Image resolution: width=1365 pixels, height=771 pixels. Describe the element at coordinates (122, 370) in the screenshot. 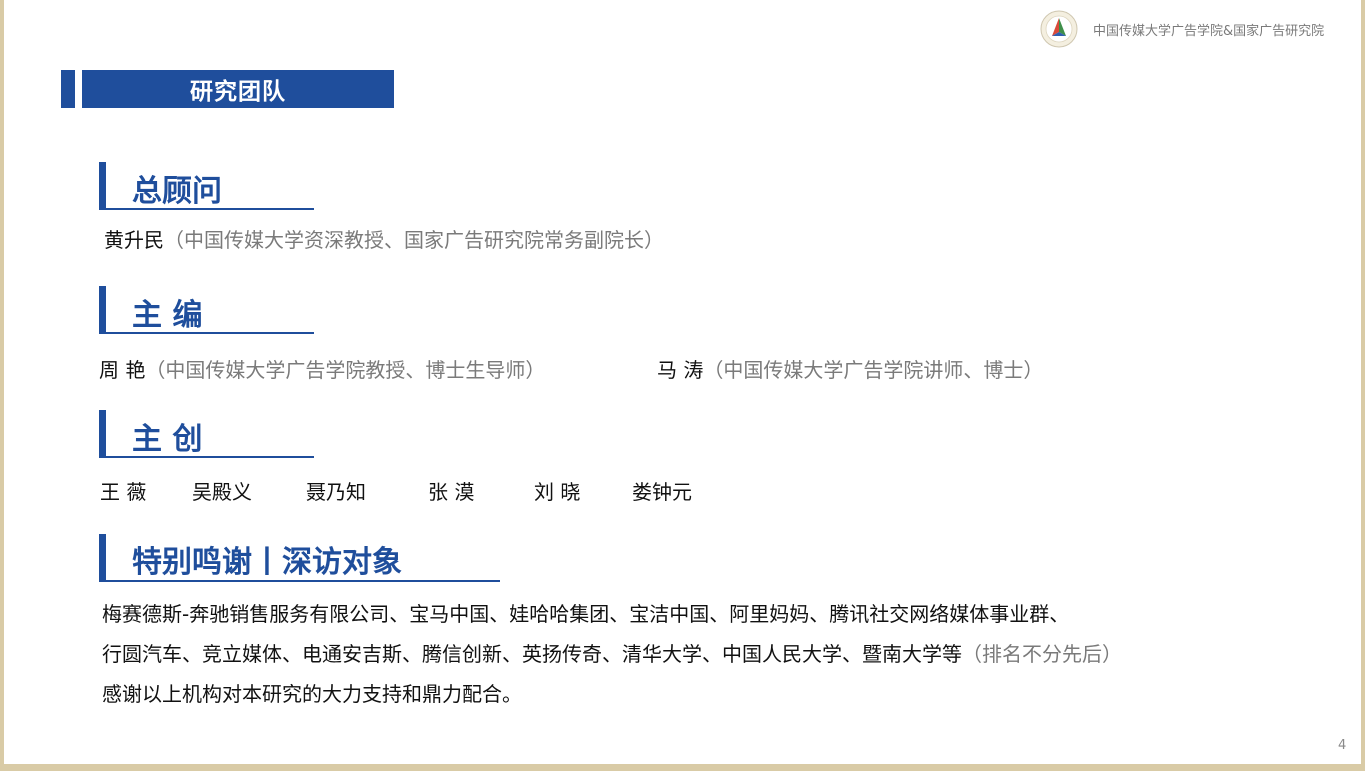

I see `editor-name: 周 艳` at that location.